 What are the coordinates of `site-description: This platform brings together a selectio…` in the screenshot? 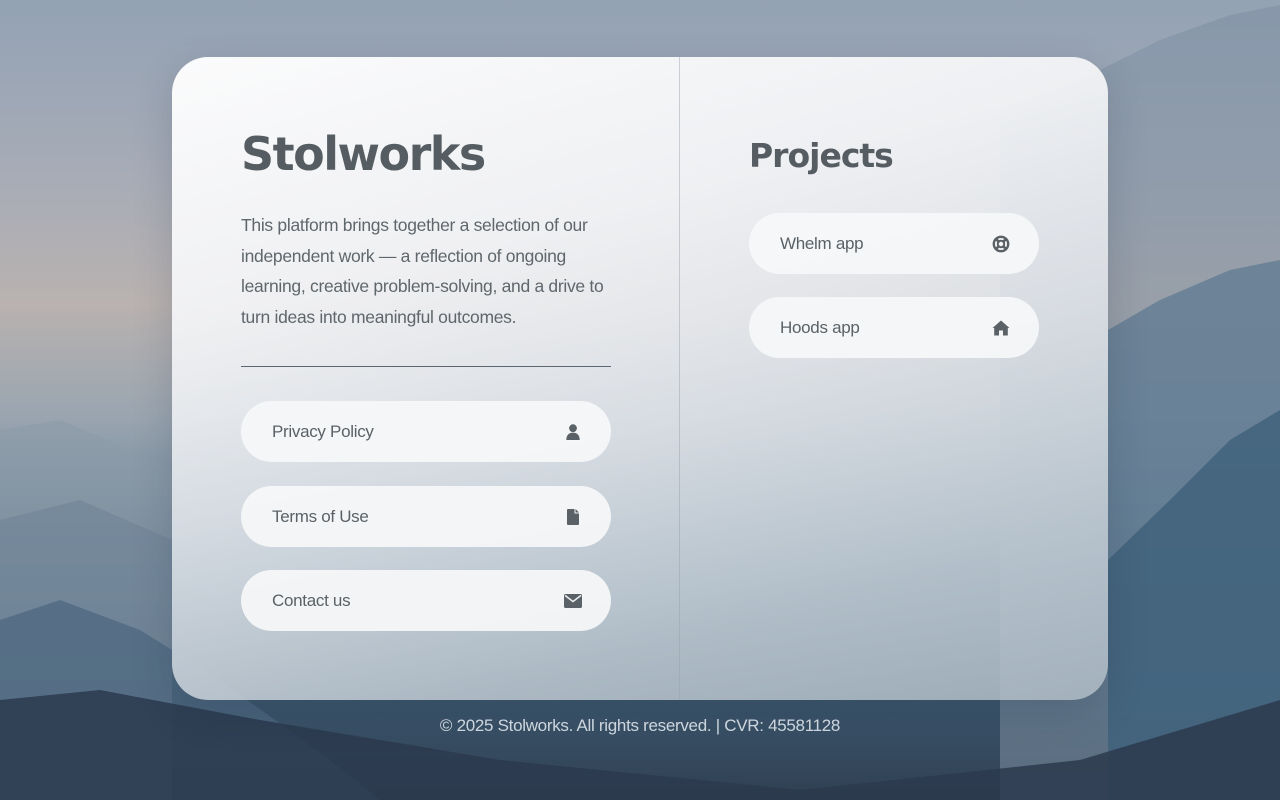 It's located at (422, 271).